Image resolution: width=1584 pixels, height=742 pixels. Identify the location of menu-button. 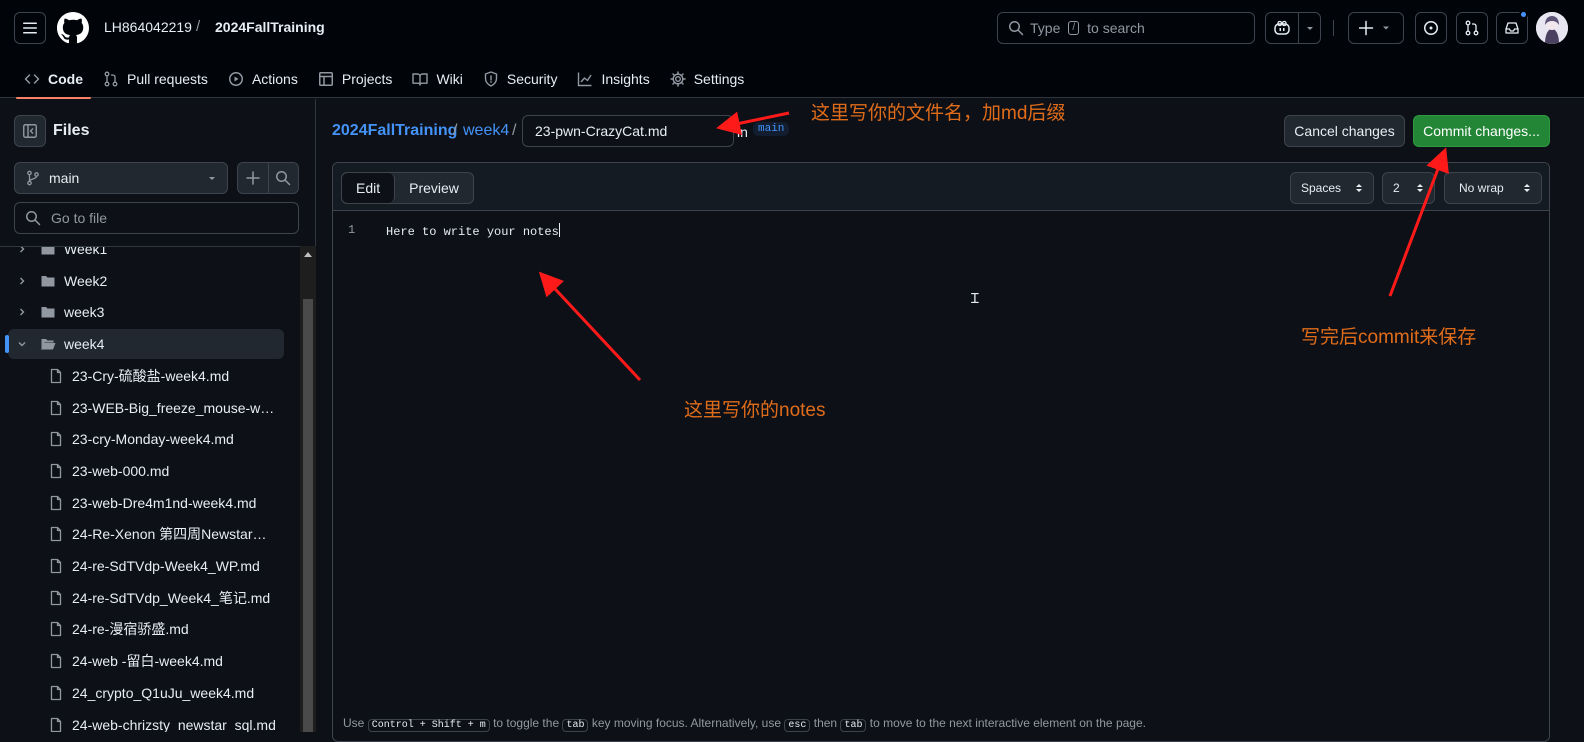
(30, 28).